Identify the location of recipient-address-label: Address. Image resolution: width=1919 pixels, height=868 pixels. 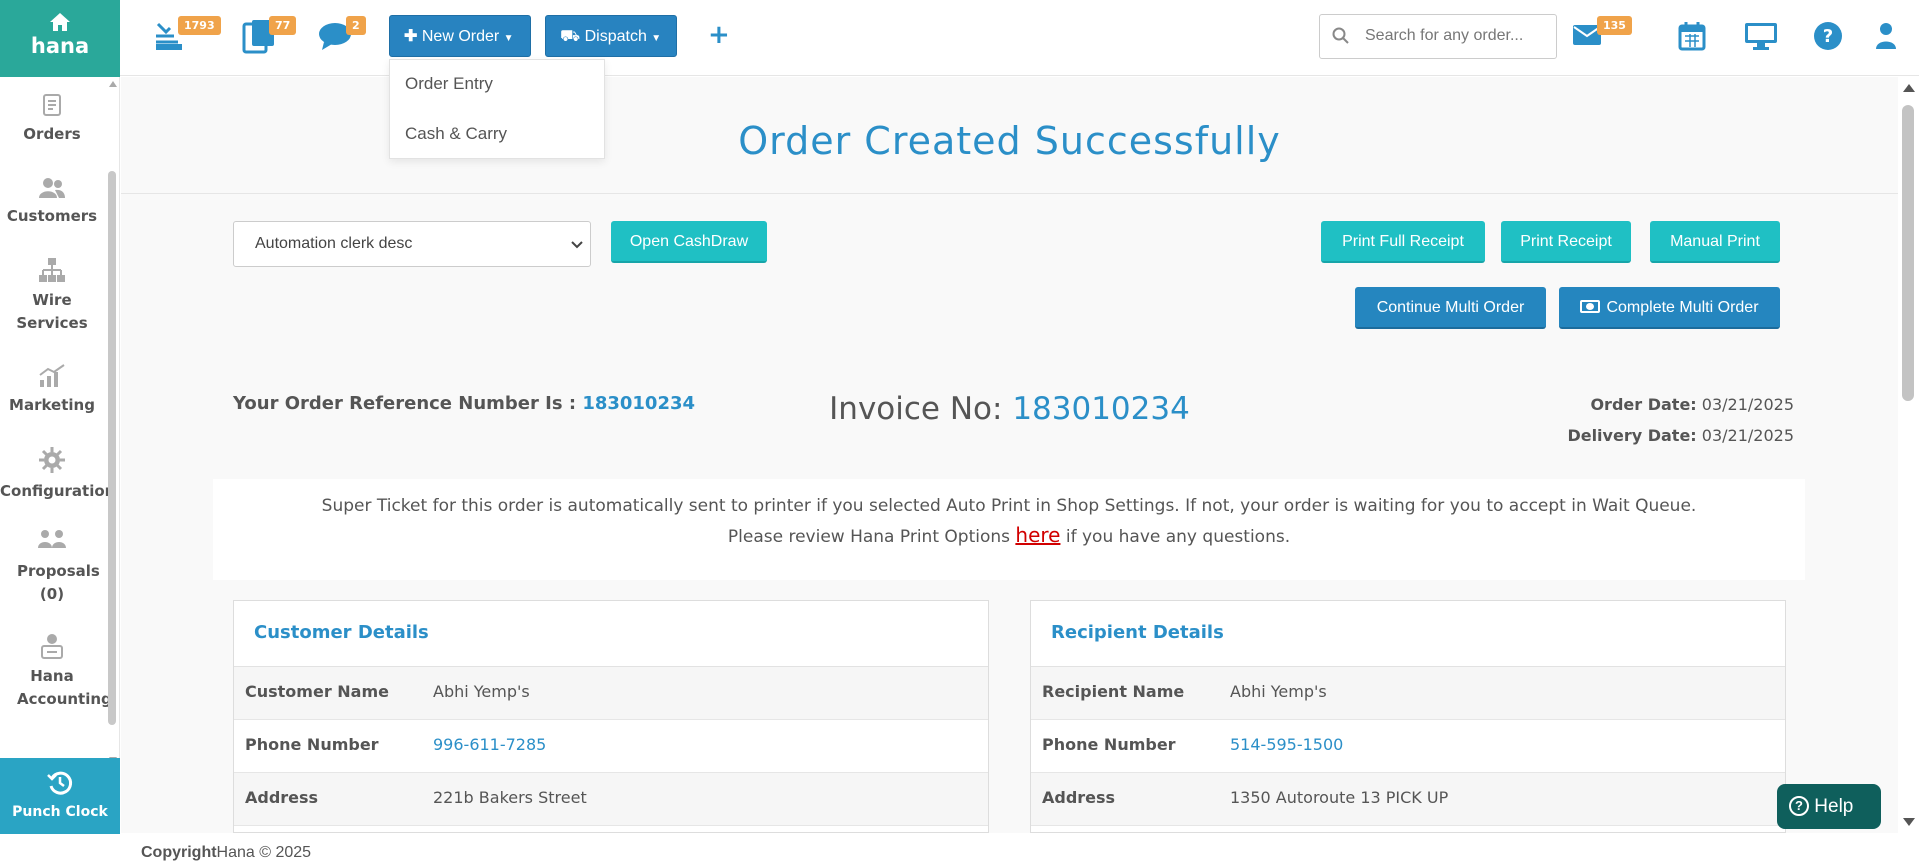
(1079, 797).